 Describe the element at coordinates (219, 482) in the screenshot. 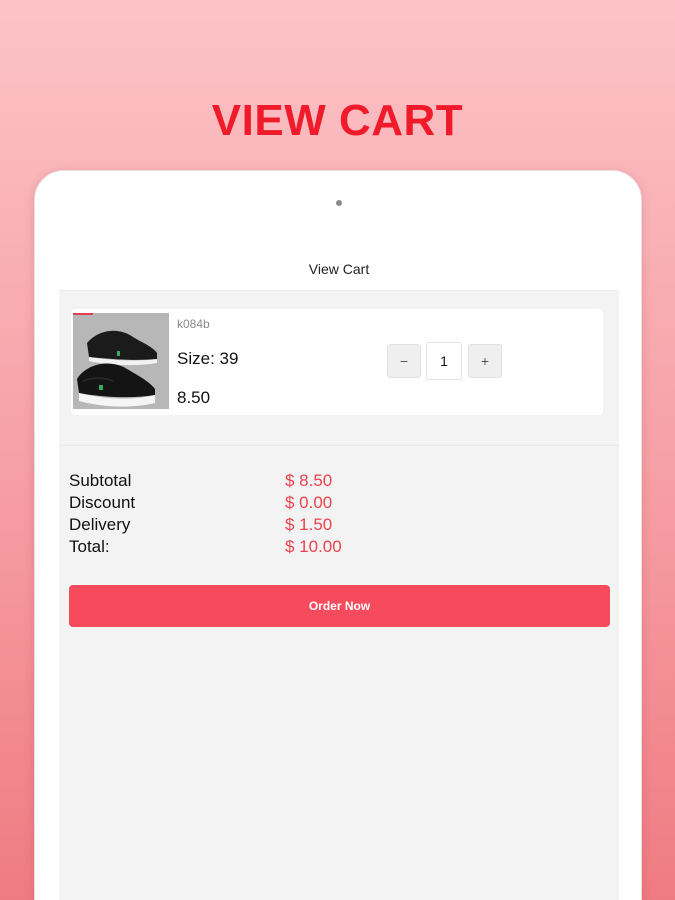

I see `summary-row-subtotal: Subtotal $ 8.50` at that location.